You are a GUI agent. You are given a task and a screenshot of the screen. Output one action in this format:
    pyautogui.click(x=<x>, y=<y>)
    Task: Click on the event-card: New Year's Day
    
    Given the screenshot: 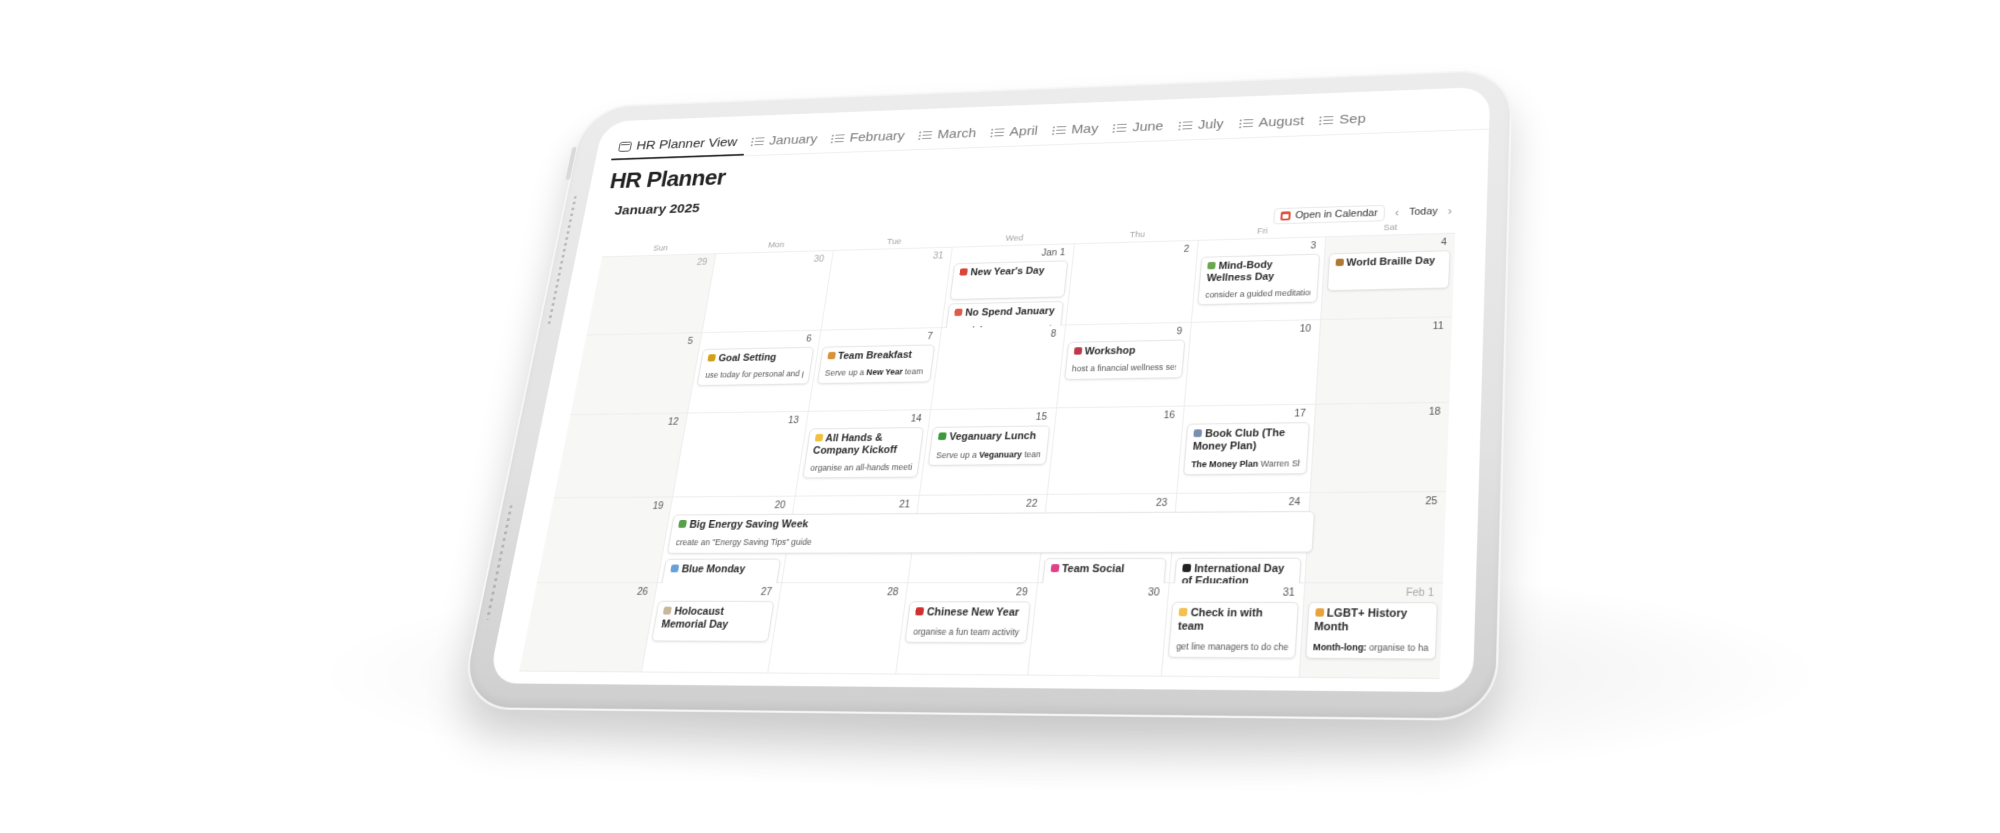 What is the action you would take?
    pyautogui.click(x=1009, y=280)
    